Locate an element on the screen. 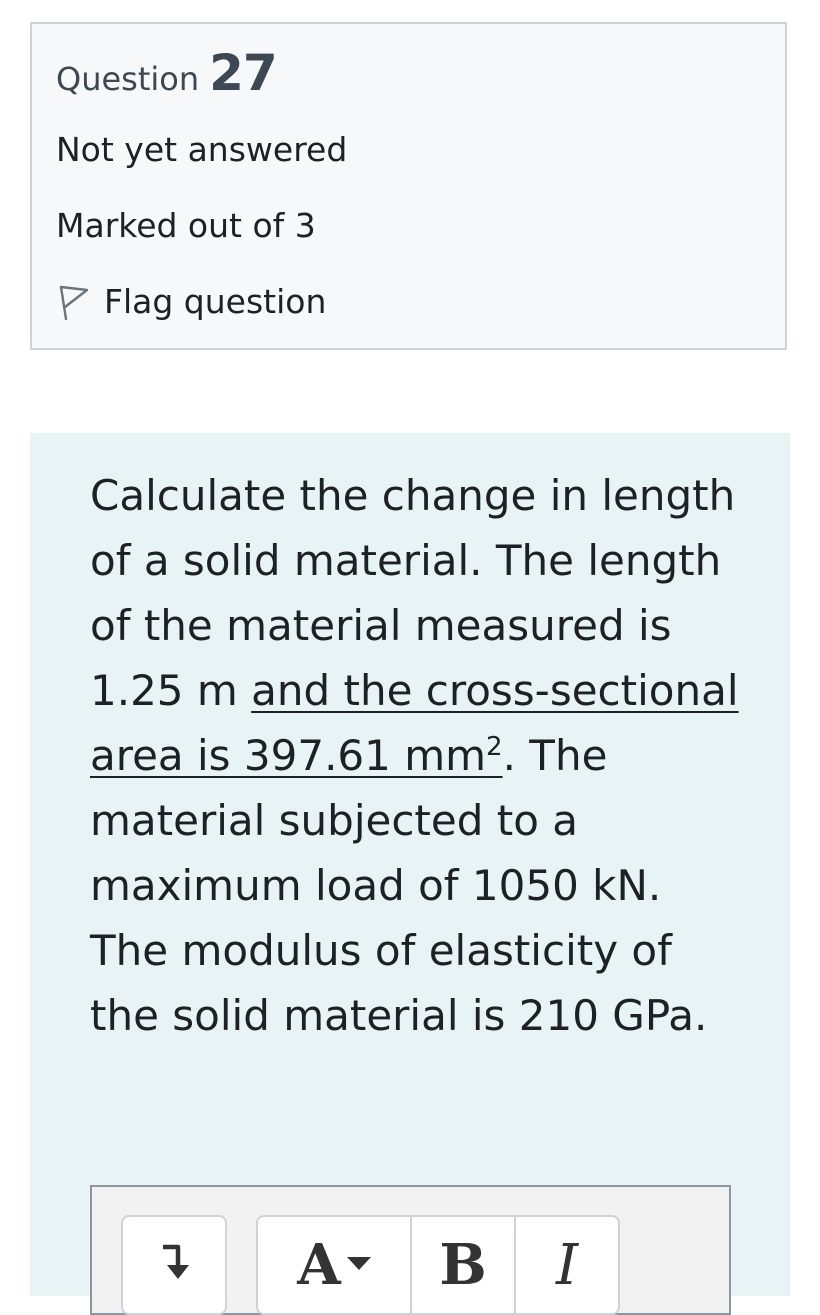 The image size is (820, 1315). question-state: Not yet answered is located at coordinates (202, 149).